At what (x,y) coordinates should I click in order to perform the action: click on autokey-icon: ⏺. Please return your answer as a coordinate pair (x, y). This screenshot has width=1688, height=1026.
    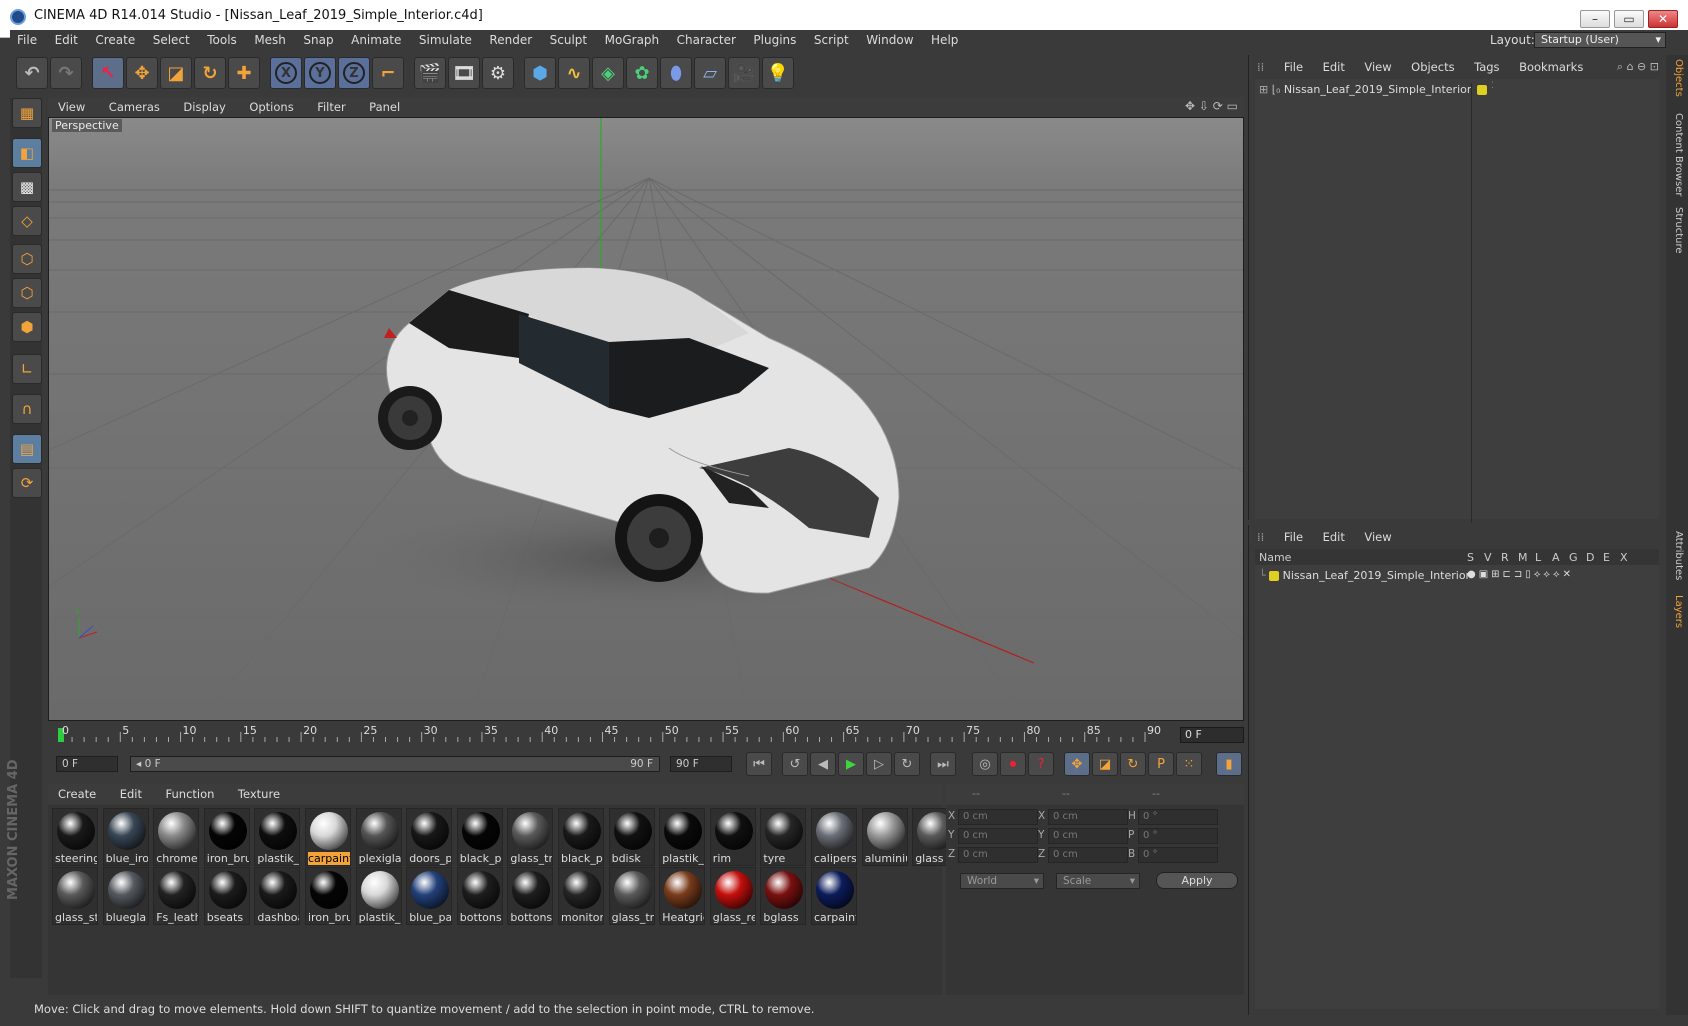
    Looking at the image, I should click on (1013, 764).